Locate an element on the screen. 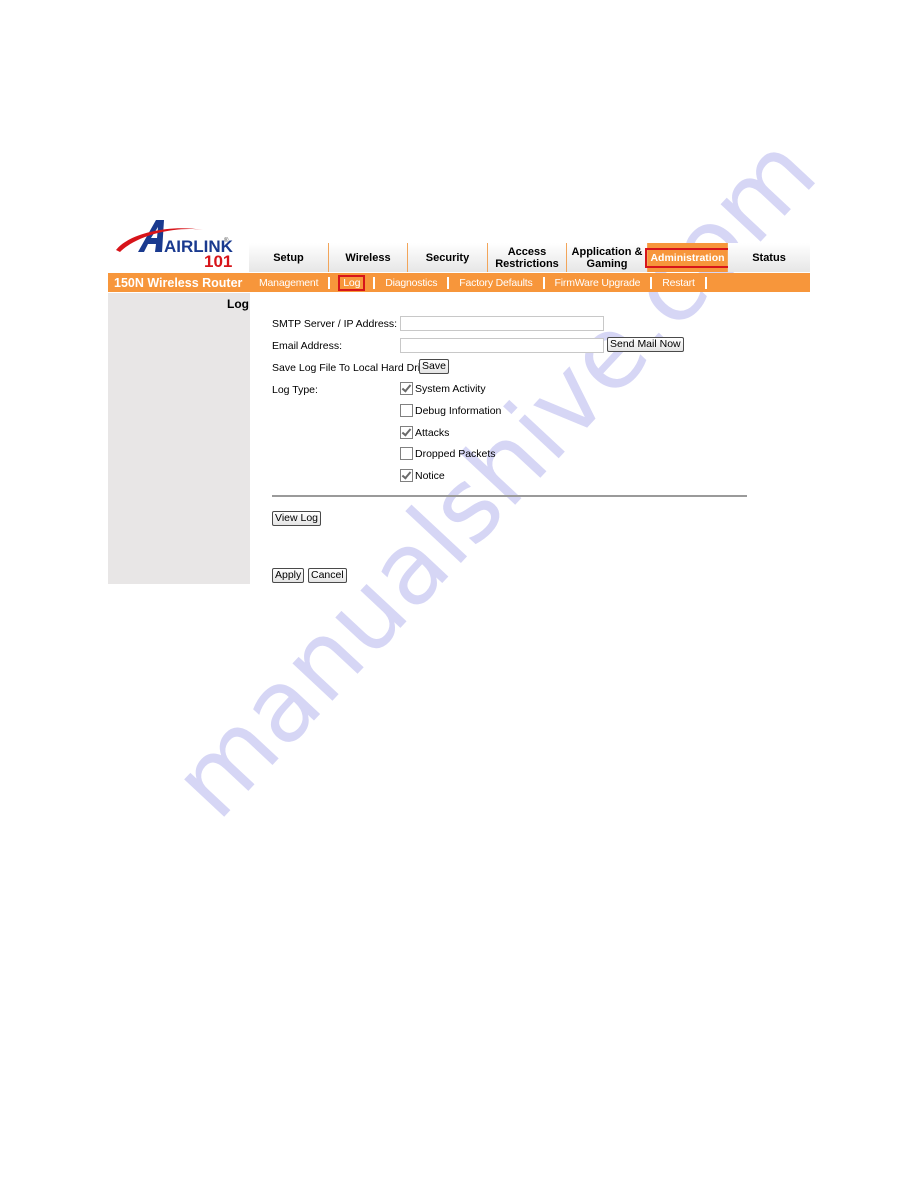 Image resolution: width=918 pixels, height=1188 pixels. send-mail-now-button: Send Mail Now is located at coordinates (645, 344).